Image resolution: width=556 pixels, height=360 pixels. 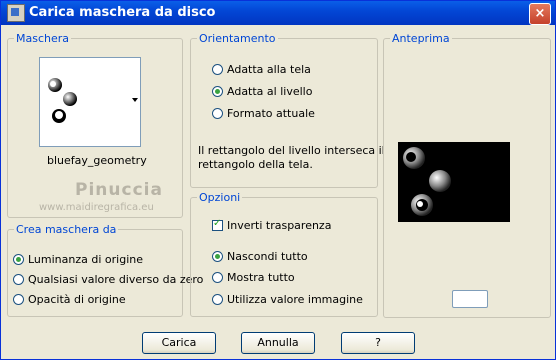 What do you see at coordinates (122, 12) in the screenshot?
I see `window-title: Carica maschera da disco` at bounding box center [122, 12].